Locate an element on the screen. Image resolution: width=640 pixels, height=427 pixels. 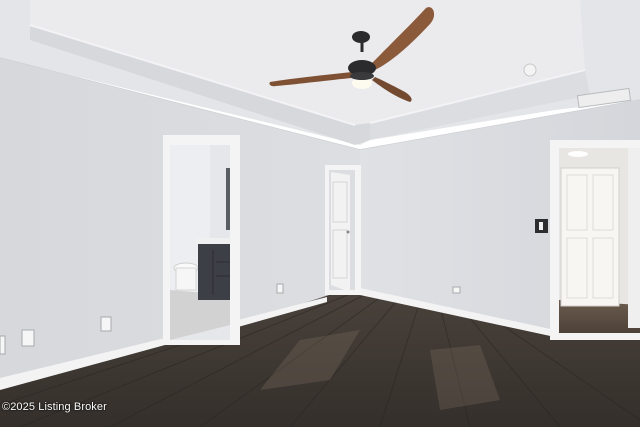
outlet-right is located at coordinates (456, 290).